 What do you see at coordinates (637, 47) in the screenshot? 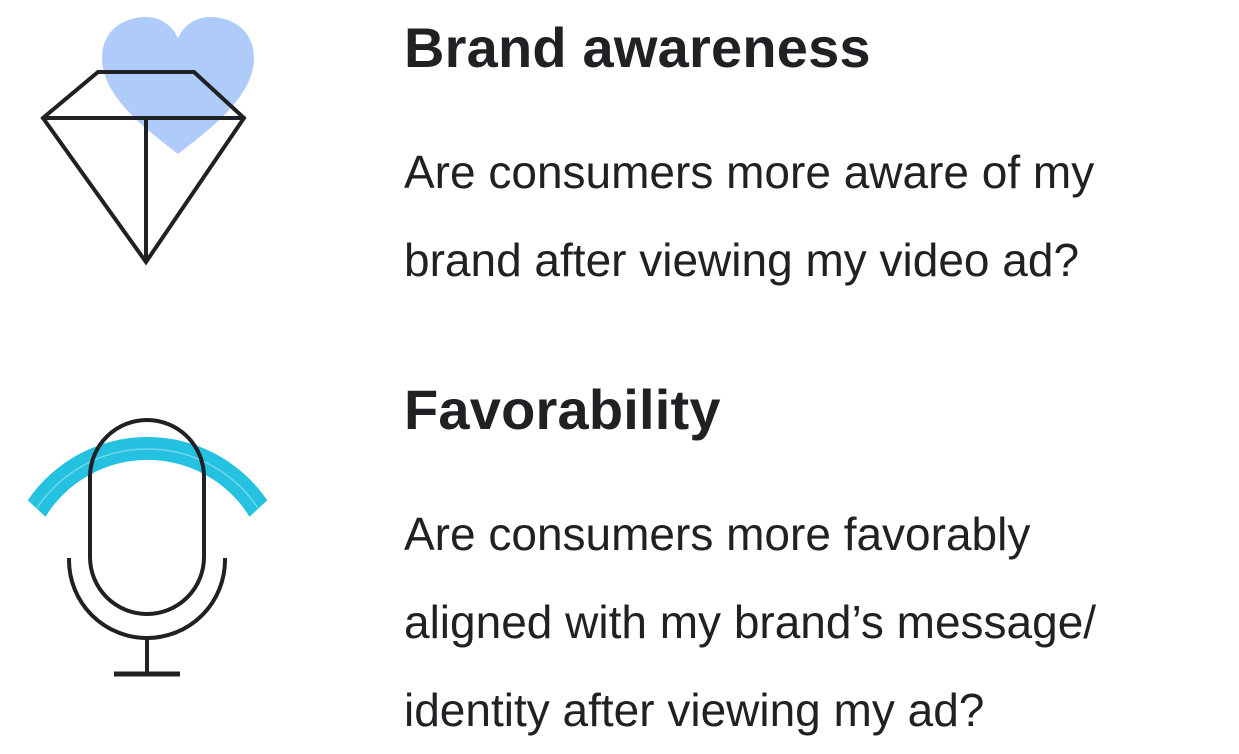
I see `section-title-brand-awareness: Brand awareness` at bounding box center [637, 47].